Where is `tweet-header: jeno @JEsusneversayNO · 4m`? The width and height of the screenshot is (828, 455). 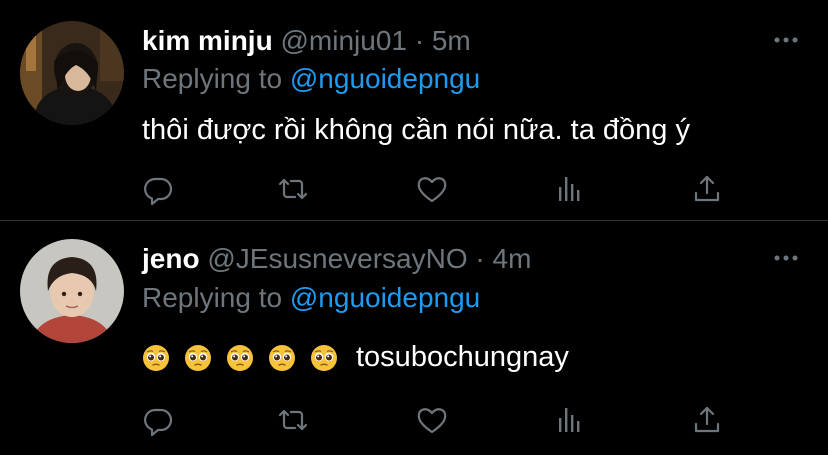 tweet-header: jeno @JEsusneversayNO · 4m is located at coordinates (336, 259).